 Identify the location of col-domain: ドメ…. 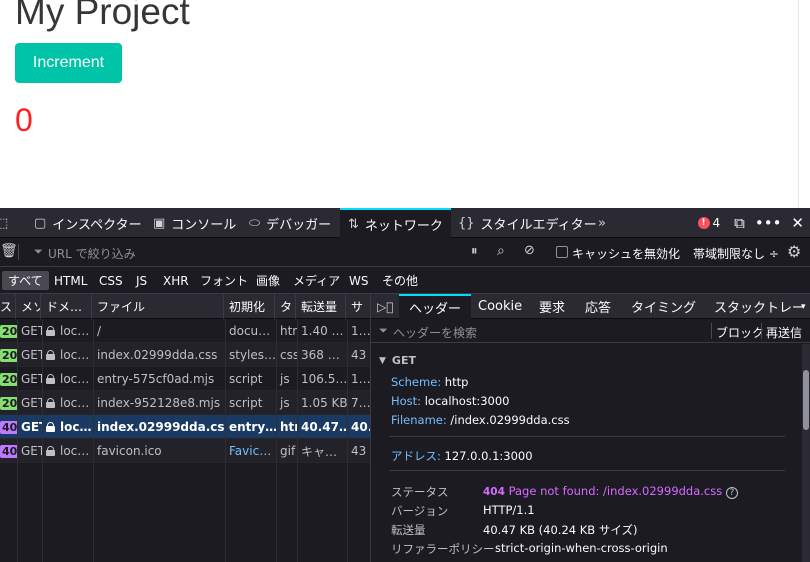
(67, 306).